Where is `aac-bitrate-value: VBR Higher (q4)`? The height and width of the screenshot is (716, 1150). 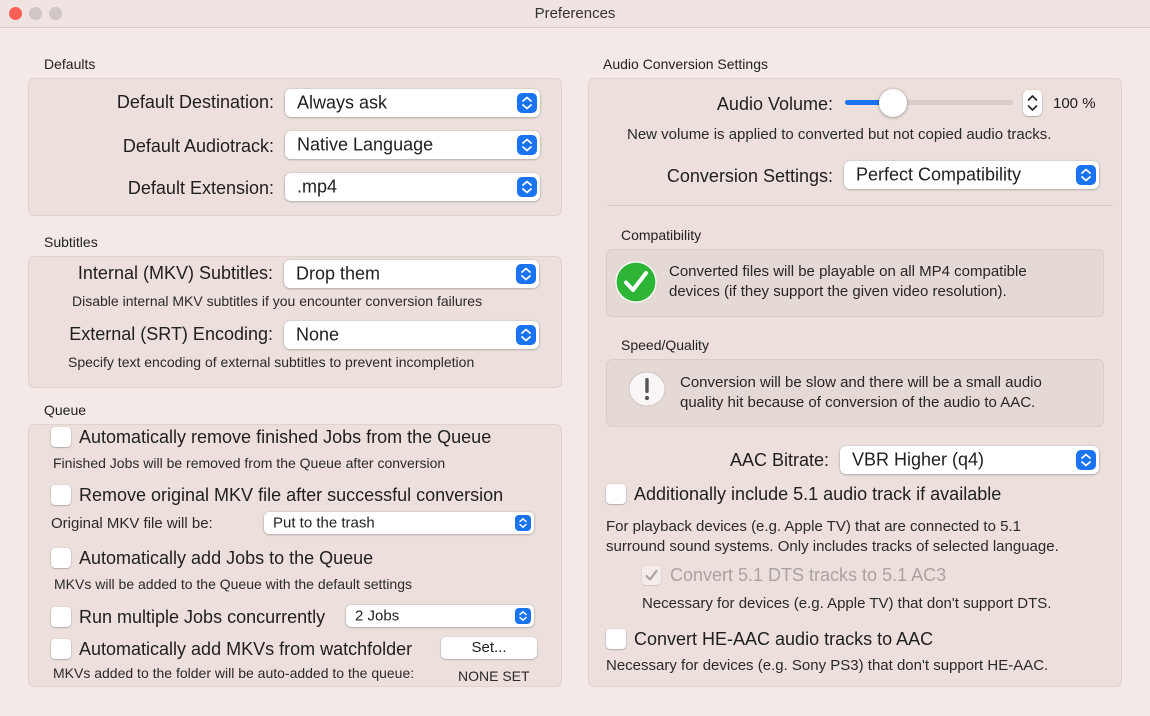 aac-bitrate-value: VBR Higher (q4) is located at coordinates (918, 459).